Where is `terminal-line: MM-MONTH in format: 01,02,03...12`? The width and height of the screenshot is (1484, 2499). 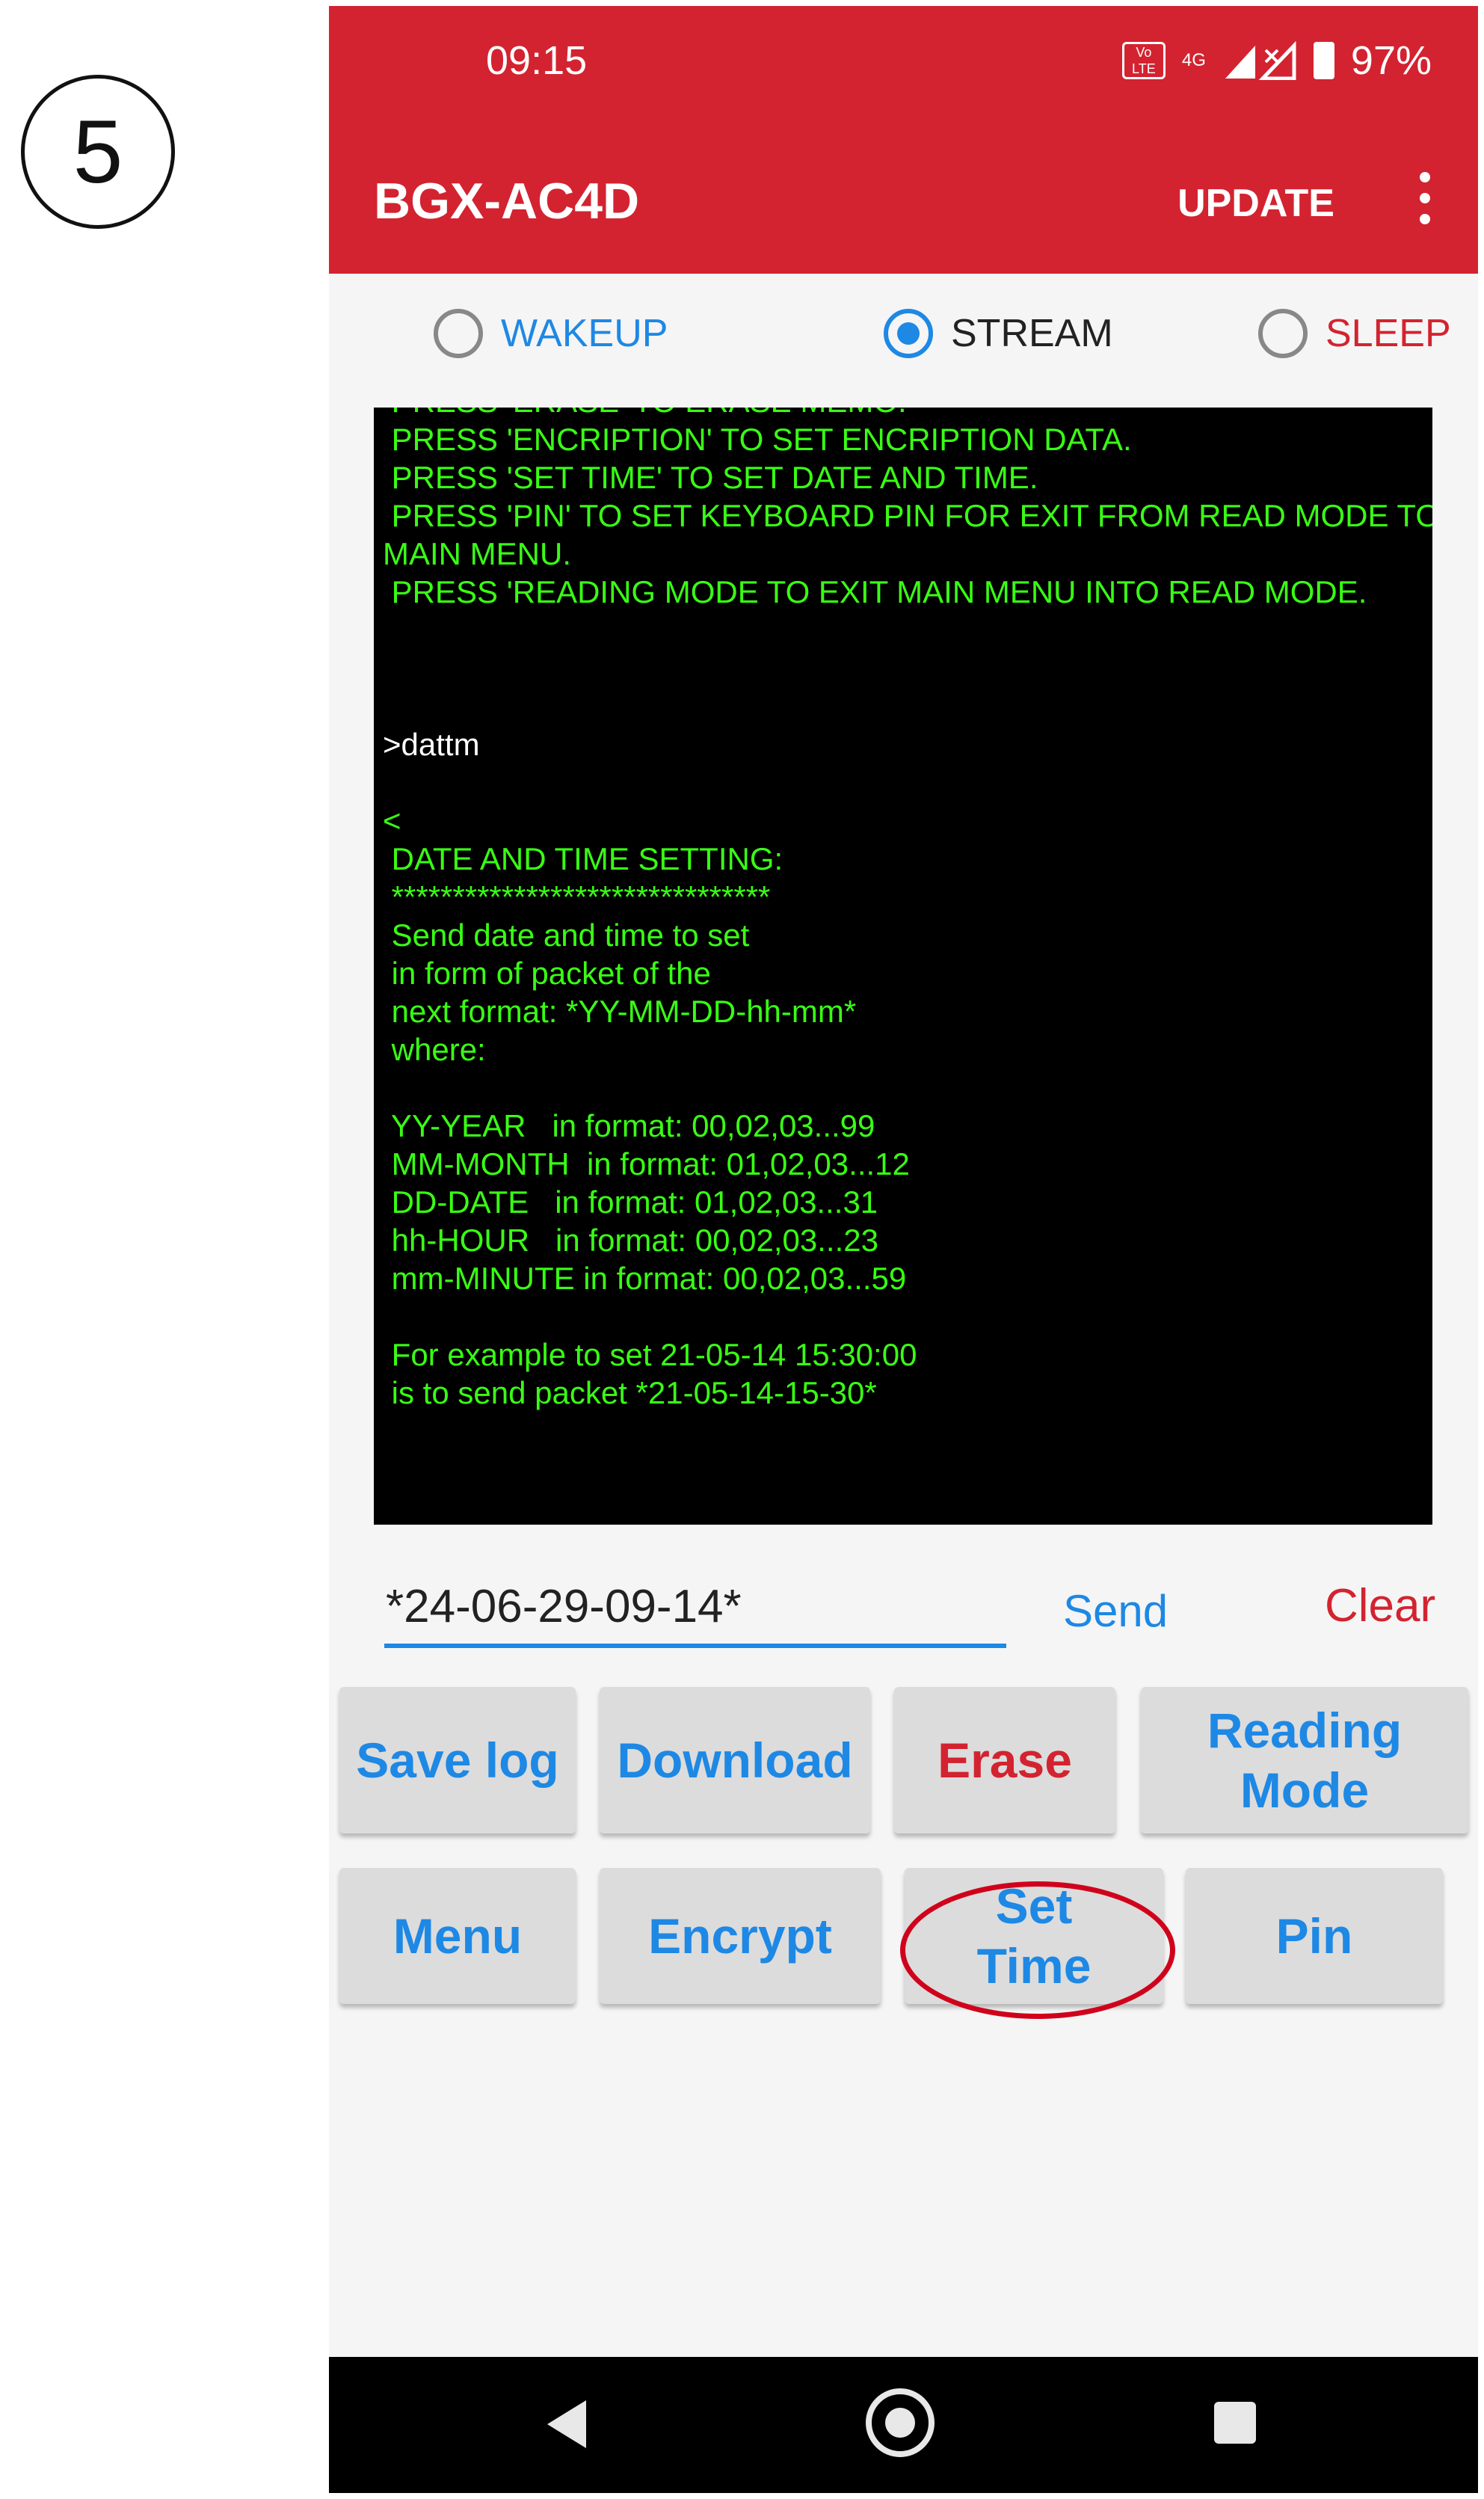 terminal-line: MM-MONTH in format: 01,02,03...12 is located at coordinates (646, 1163).